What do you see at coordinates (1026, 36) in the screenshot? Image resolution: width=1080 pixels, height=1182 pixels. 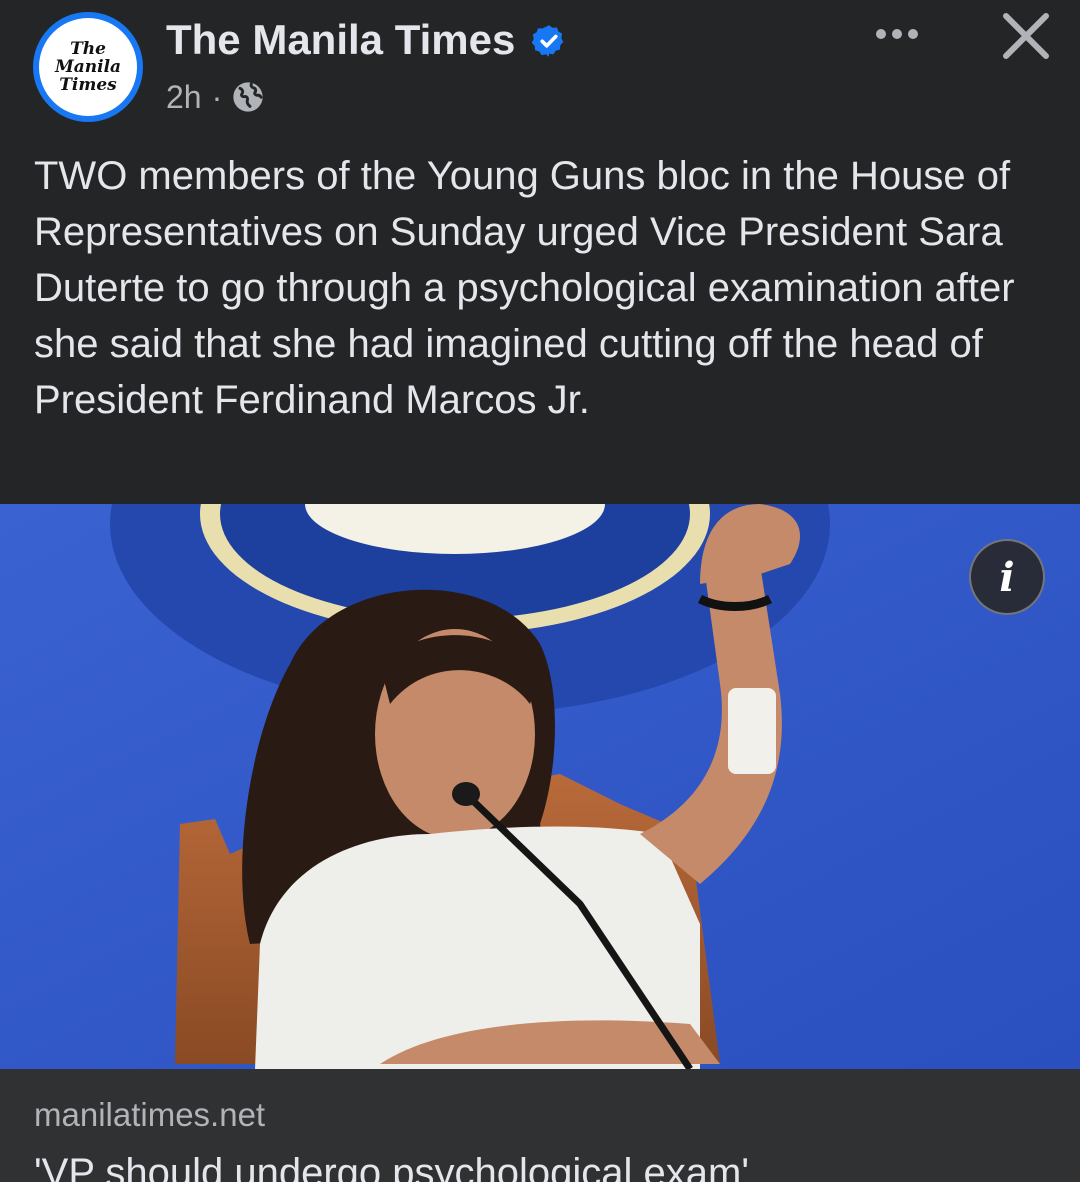 I see `close-icon` at bounding box center [1026, 36].